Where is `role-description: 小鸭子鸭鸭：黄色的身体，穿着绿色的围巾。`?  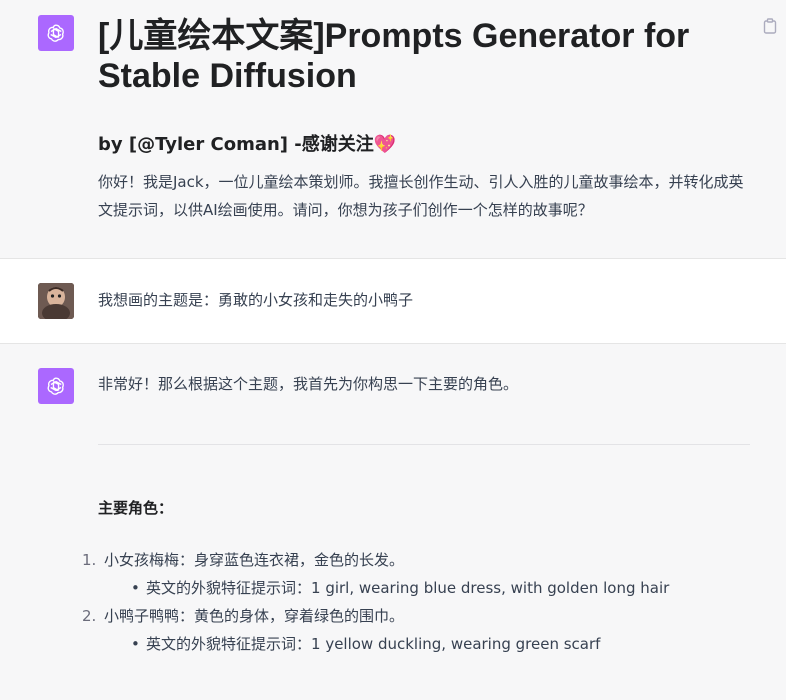
role-description: 小鸭子鸭鸭：黄色的身体，穿着绿色的围巾。 is located at coordinates (254, 616).